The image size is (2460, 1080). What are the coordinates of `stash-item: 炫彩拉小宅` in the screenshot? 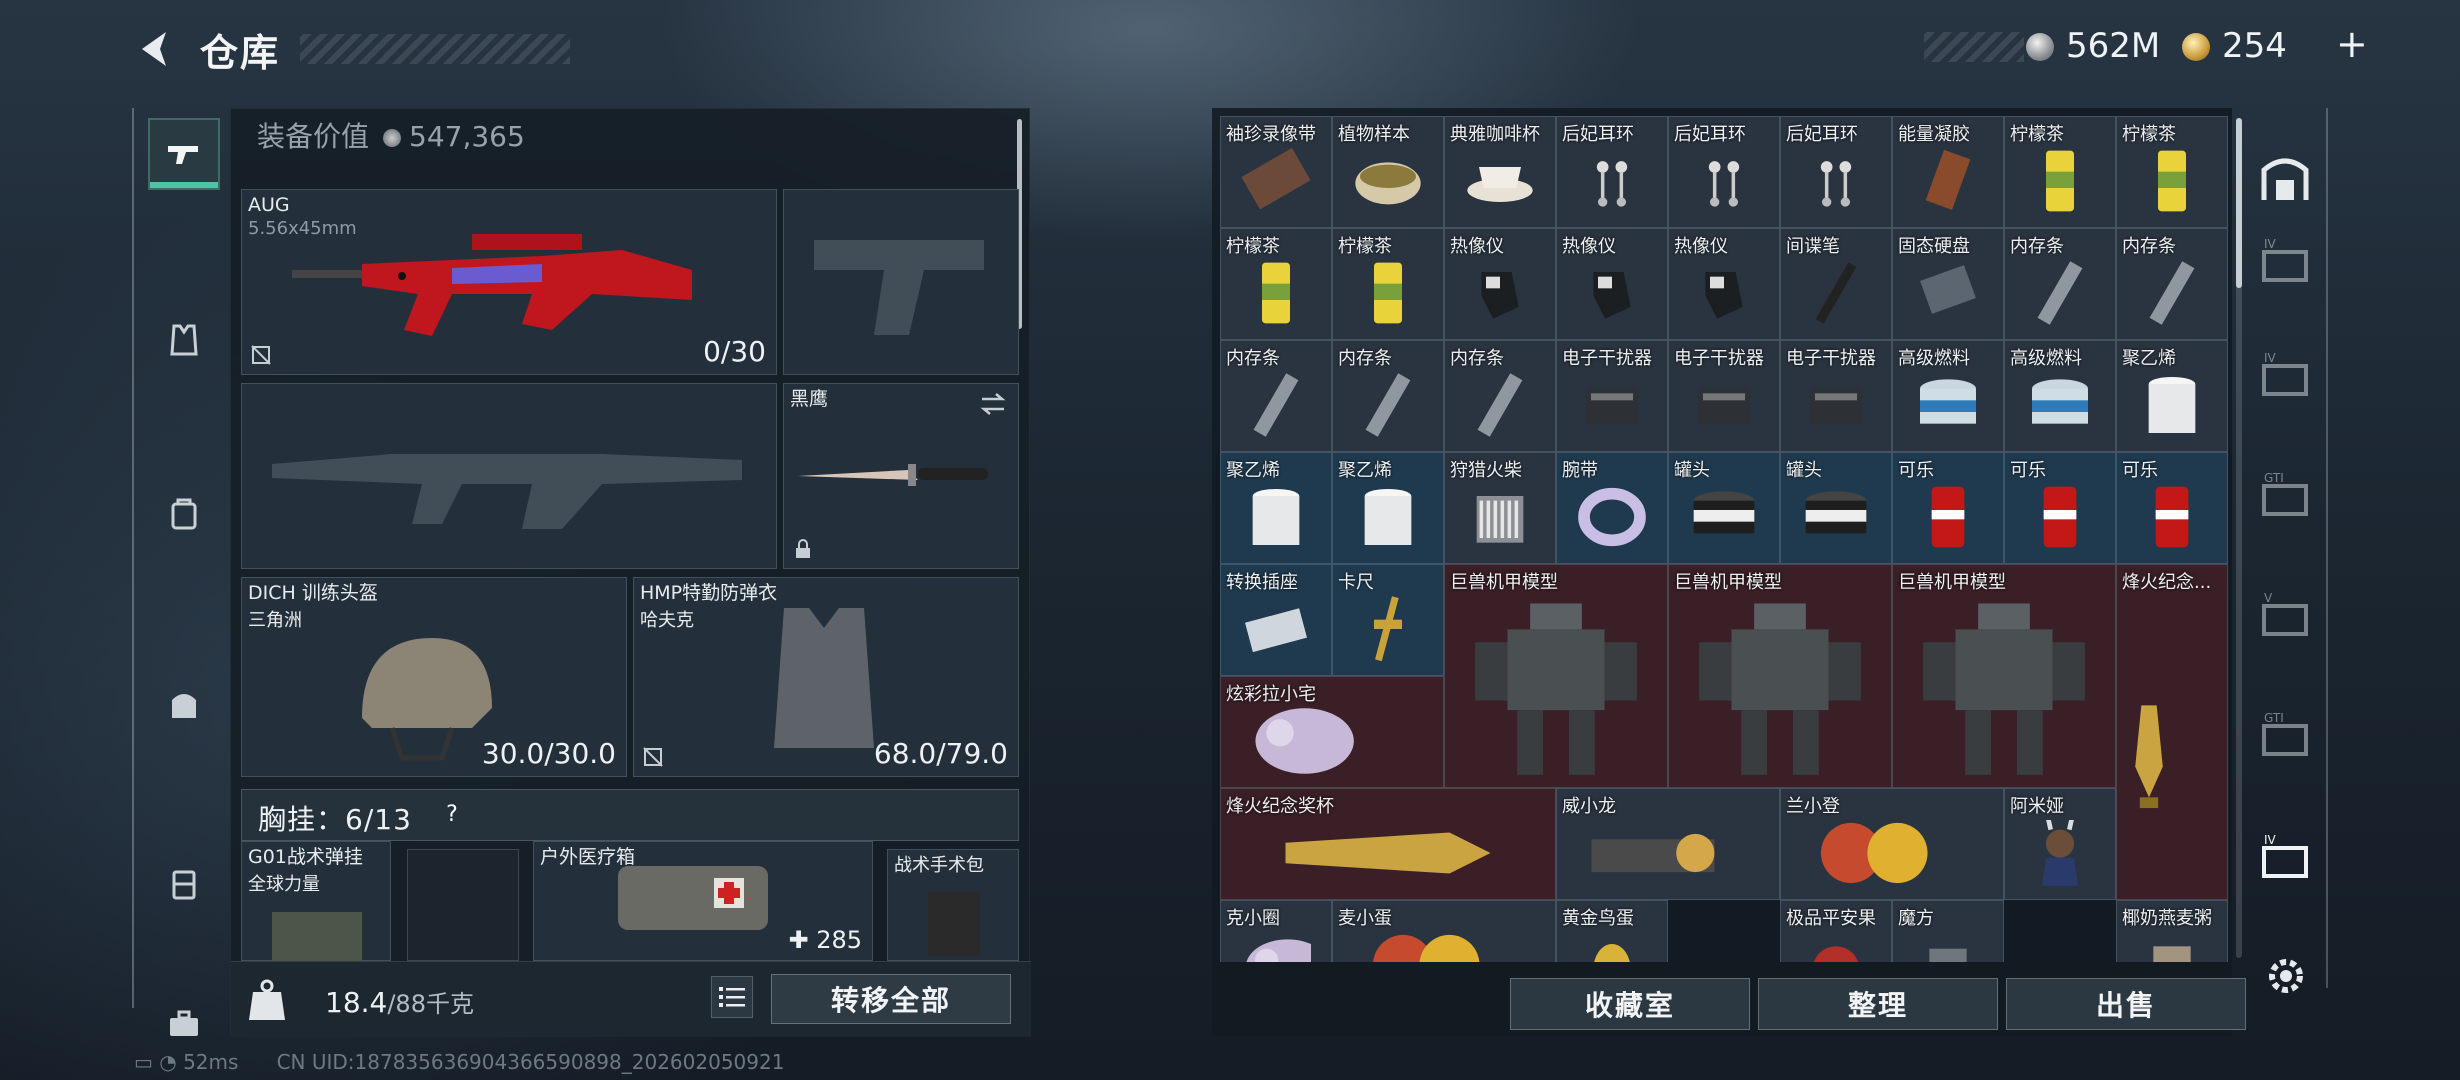 It's located at (1332, 732).